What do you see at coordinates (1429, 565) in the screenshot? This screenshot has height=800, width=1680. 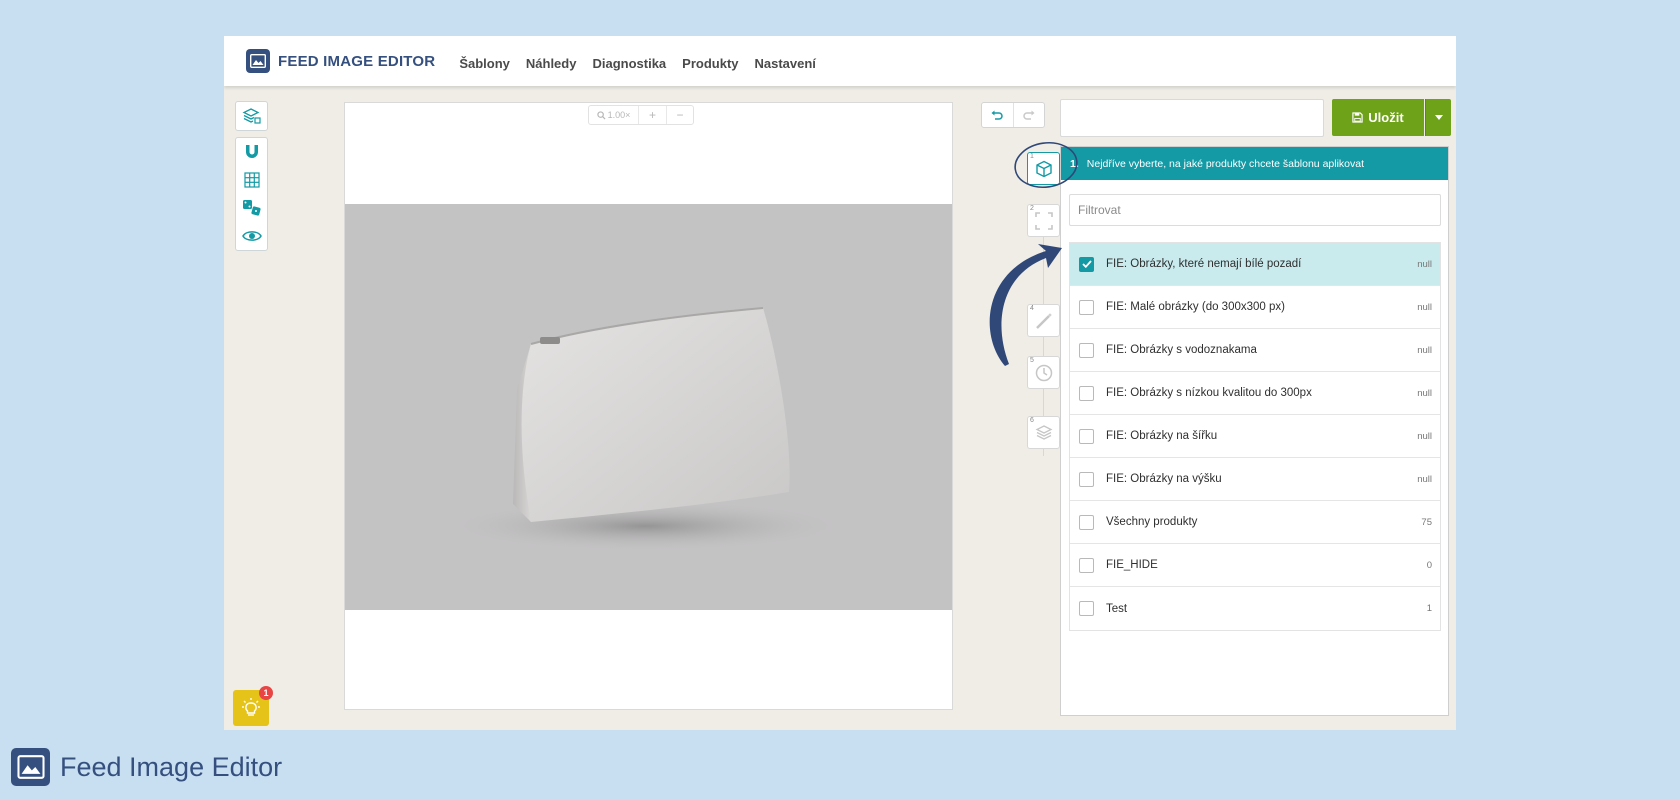 I see `list-item-count: 0` at bounding box center [1429, 565].